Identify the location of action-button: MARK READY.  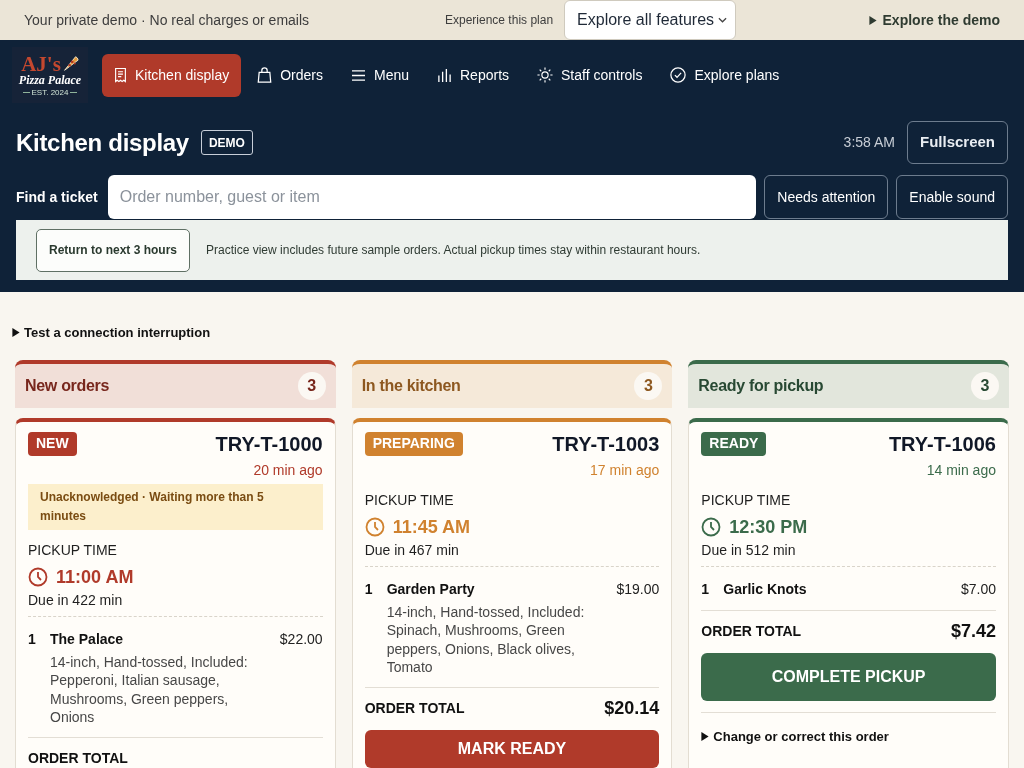
(512, 748).